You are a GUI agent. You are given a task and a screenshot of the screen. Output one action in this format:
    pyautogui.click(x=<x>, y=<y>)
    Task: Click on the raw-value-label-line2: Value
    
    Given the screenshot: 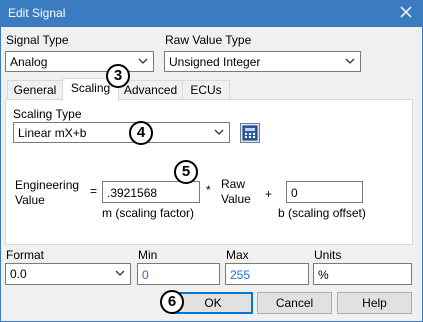 What is the action you would take?
    pyautogui.click(x=236, y=199)
    